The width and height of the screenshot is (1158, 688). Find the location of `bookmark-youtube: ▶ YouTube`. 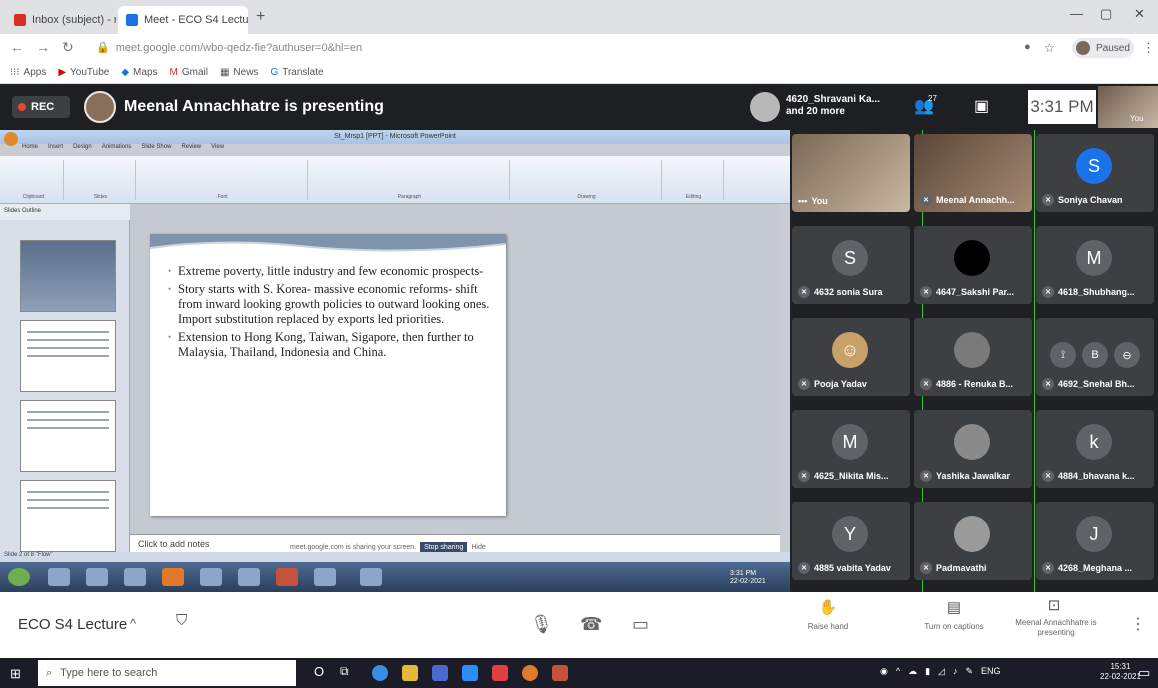

bookmark-youtube: ▶ YouTube is located at coordinates (83, 72).